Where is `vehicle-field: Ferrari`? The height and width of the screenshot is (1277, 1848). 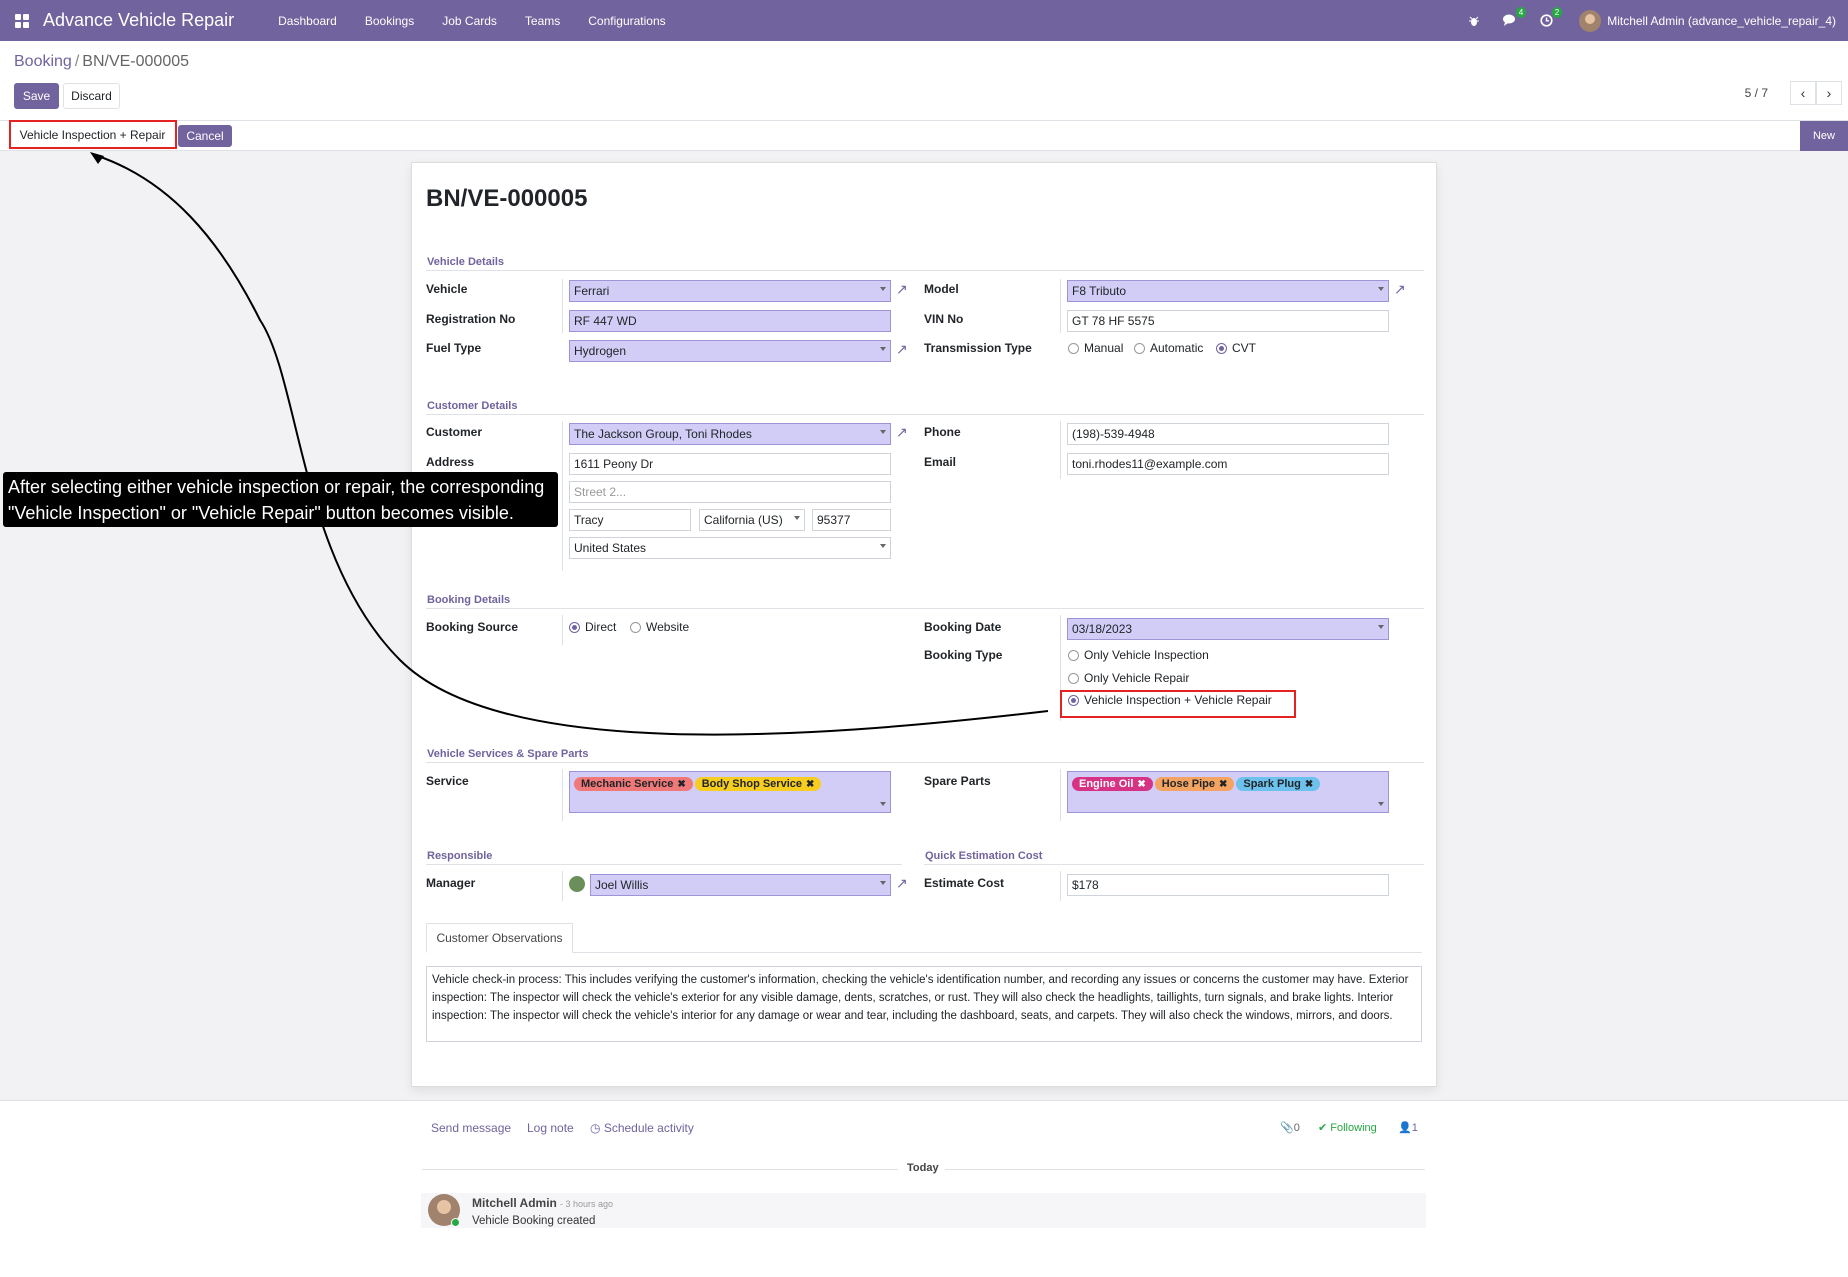
vehicle-field: Ferrari is located at coordinates (730, 291).